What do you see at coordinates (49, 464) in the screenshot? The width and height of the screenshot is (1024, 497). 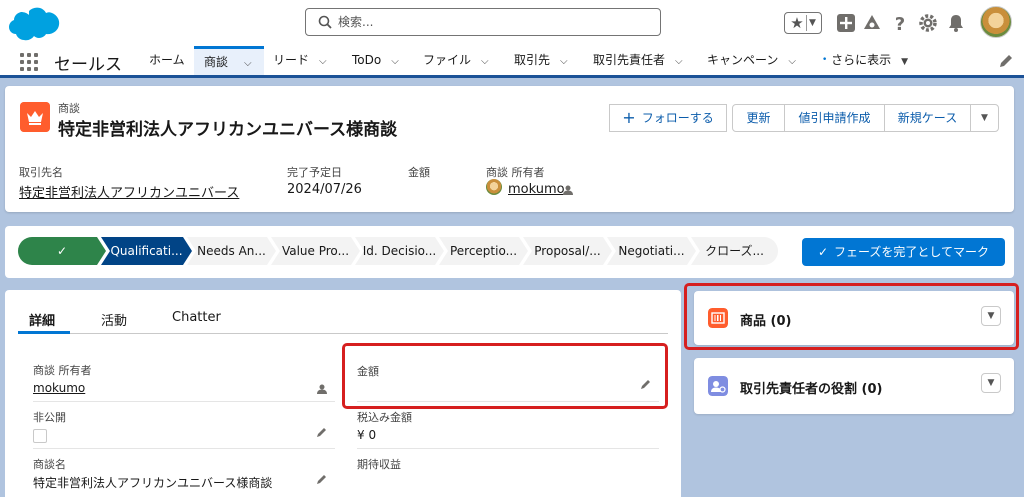 I see `opportunity-name-label: 商談名` at bounding box center [49, 464].